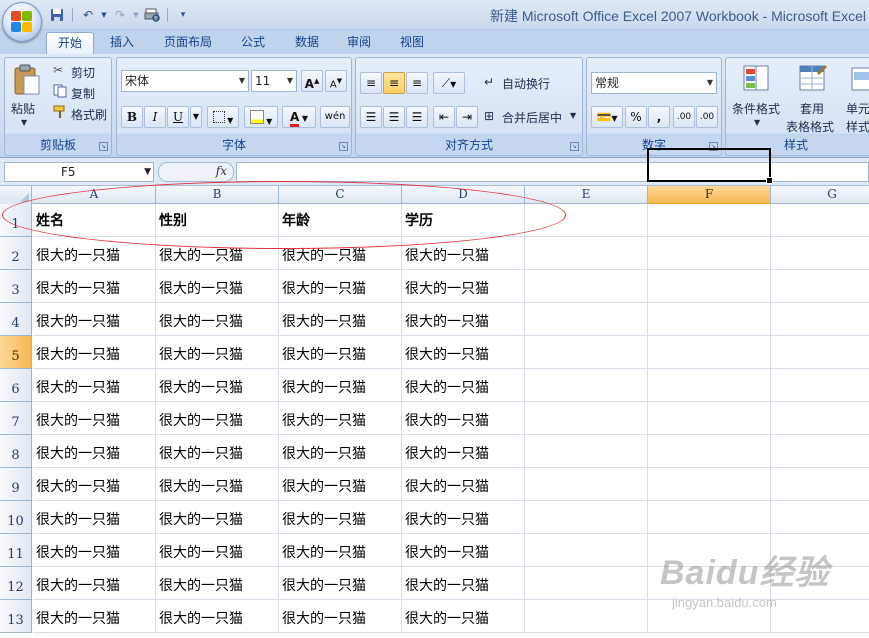 The image size is (869, 638). What do you see at coordinates (178, 117) in the screenshot?
I see `underline-button: U` at bounding box center [178, 117].